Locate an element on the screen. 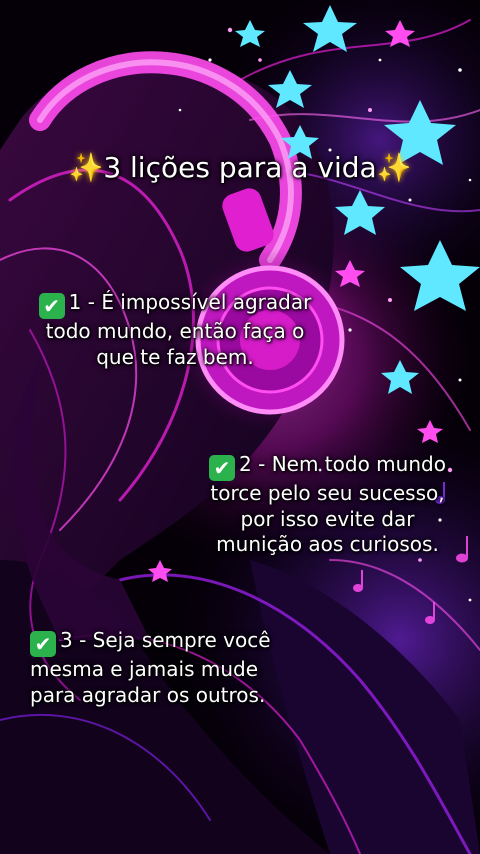 Image resolution: width=480 pixels, height=854 pixels. lesson-line: torce pelo seu sucesso, is located at coordinates (327, 493).